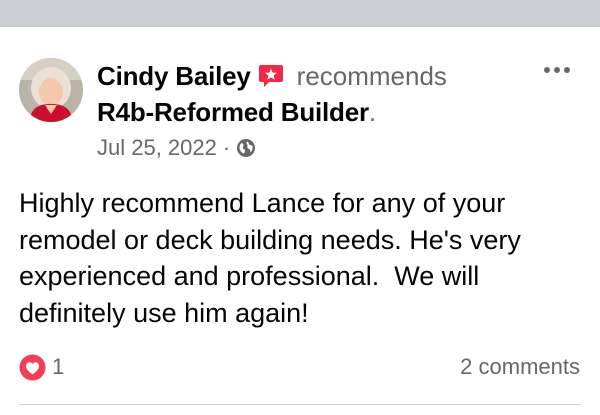 This screenshot has height=415, width=600. Describe the element at coordinates (174, 76) in the screenshot. I see `author-name: Cindy Bailey` at that location.